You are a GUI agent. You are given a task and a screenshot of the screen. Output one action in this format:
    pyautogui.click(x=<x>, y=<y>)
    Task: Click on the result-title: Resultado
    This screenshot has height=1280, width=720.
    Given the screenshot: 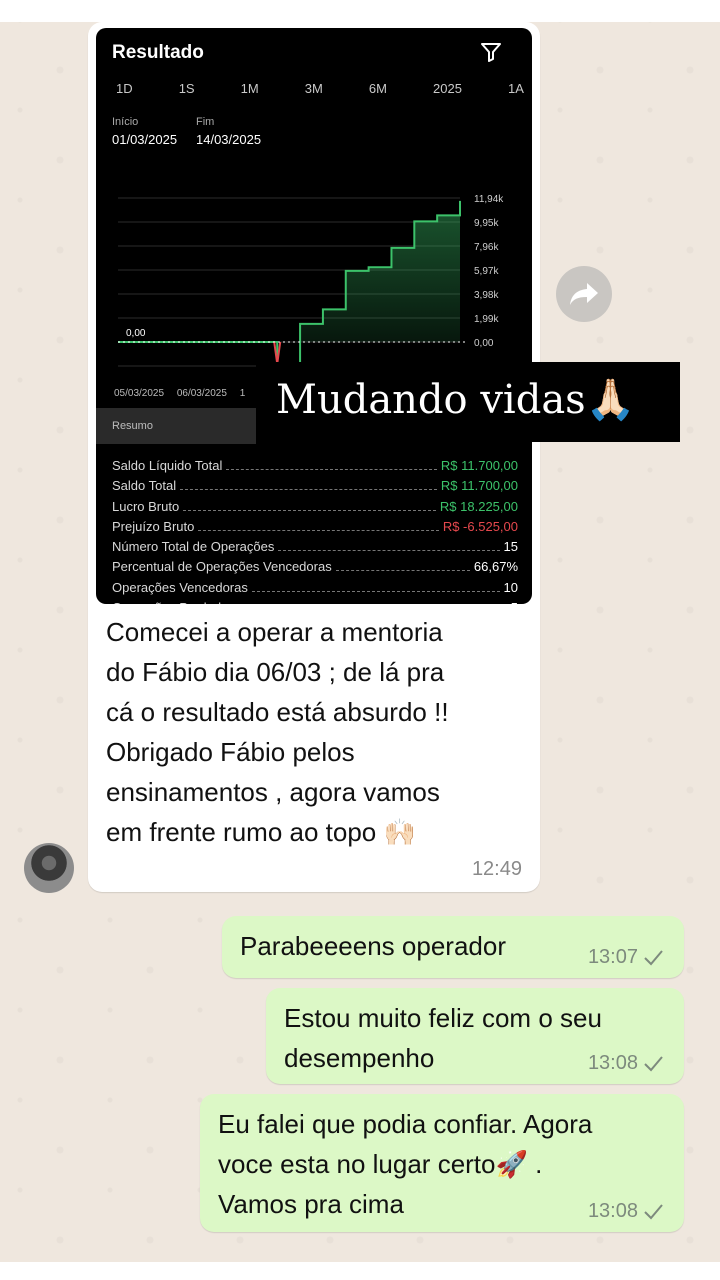 What is the action you would take?
    pyautogui.click(x=158, y=52)
    